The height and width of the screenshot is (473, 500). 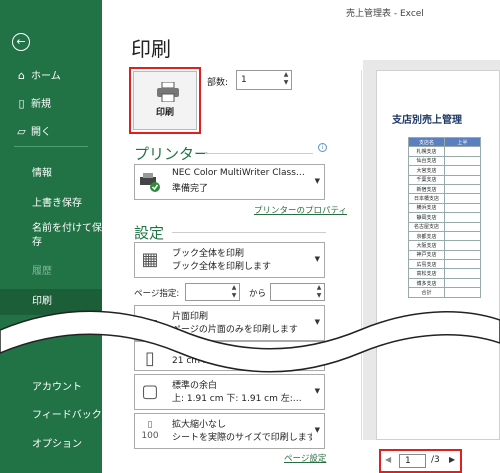 I want to click on table-row: 千葉支店, so click(x=444, y=179).